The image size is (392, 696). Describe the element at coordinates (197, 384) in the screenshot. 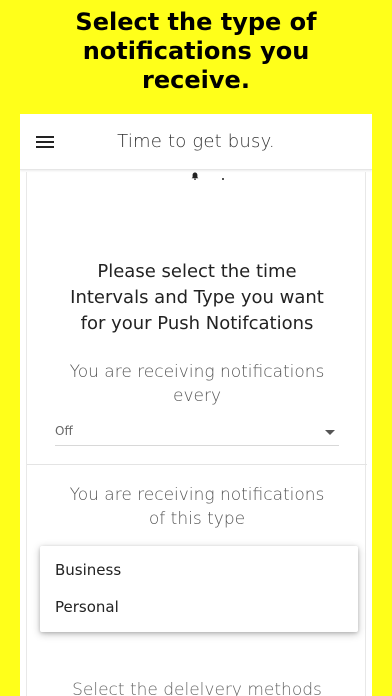

I see `interval-label: You are receiving notifications every` at that location.